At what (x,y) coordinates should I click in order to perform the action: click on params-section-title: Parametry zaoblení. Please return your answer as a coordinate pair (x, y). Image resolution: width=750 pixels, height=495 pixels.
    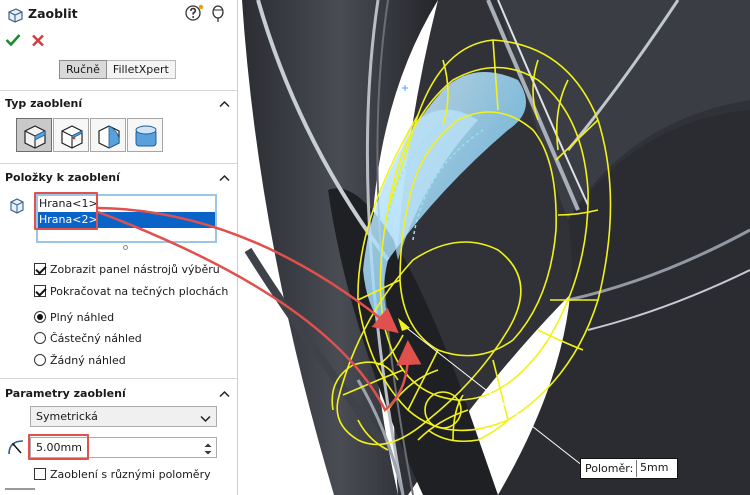
    Looking at the image, I should click on (65, 393).